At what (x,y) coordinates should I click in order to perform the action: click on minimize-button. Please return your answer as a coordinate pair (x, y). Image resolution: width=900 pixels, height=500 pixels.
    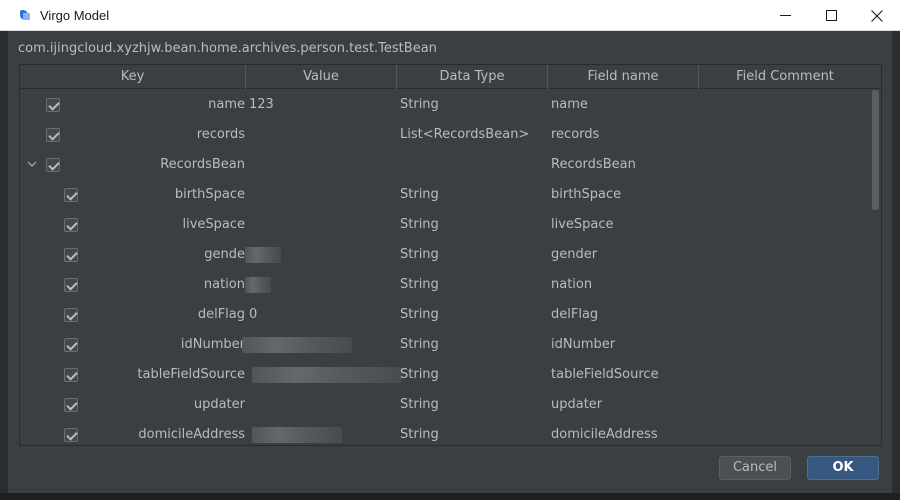
    Looking at the image, I should click on (785, 15).